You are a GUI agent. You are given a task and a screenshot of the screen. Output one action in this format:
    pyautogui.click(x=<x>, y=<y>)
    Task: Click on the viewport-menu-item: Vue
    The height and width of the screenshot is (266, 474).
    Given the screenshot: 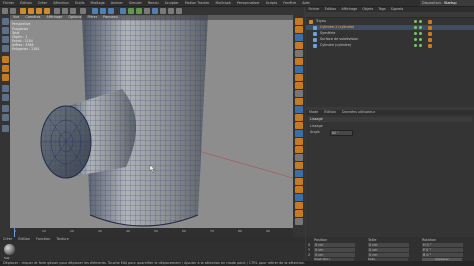 What is the action you would take?
    pyautogui.click(x=16, y=17)
    